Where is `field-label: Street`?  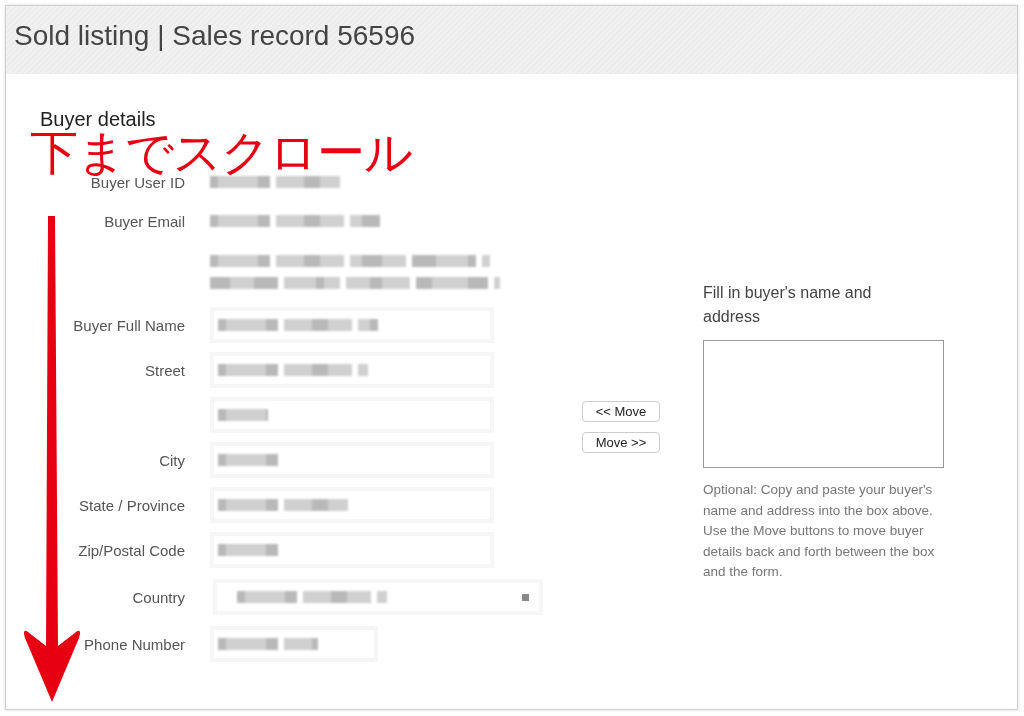 field-label: Street is located at coordinates (164, 370).